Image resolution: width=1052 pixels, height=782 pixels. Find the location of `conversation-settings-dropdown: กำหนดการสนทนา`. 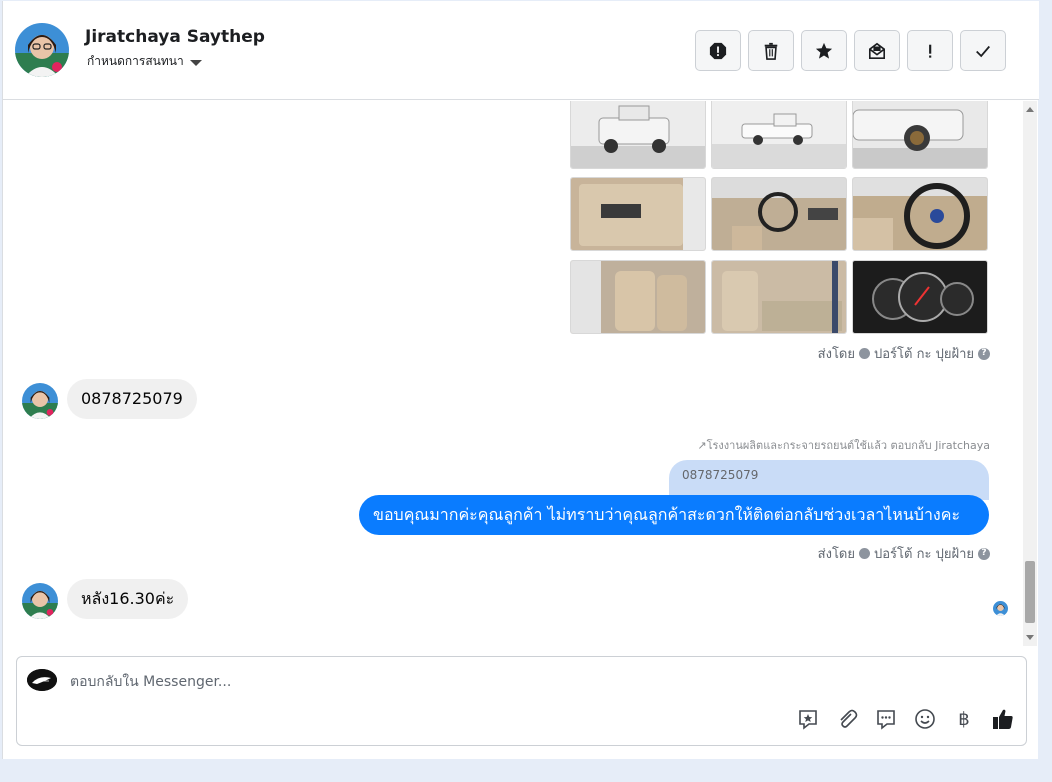

conversation-settings-dropdown: กำหนดการสนทนา is located at coordinates (144, 61).